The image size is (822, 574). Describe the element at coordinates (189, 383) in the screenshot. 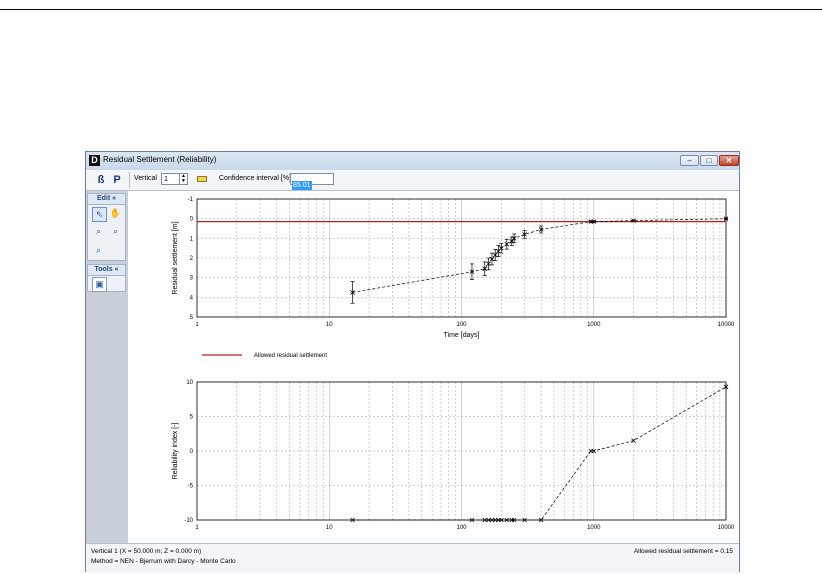

I see `y-tick-label: 10` at that location.